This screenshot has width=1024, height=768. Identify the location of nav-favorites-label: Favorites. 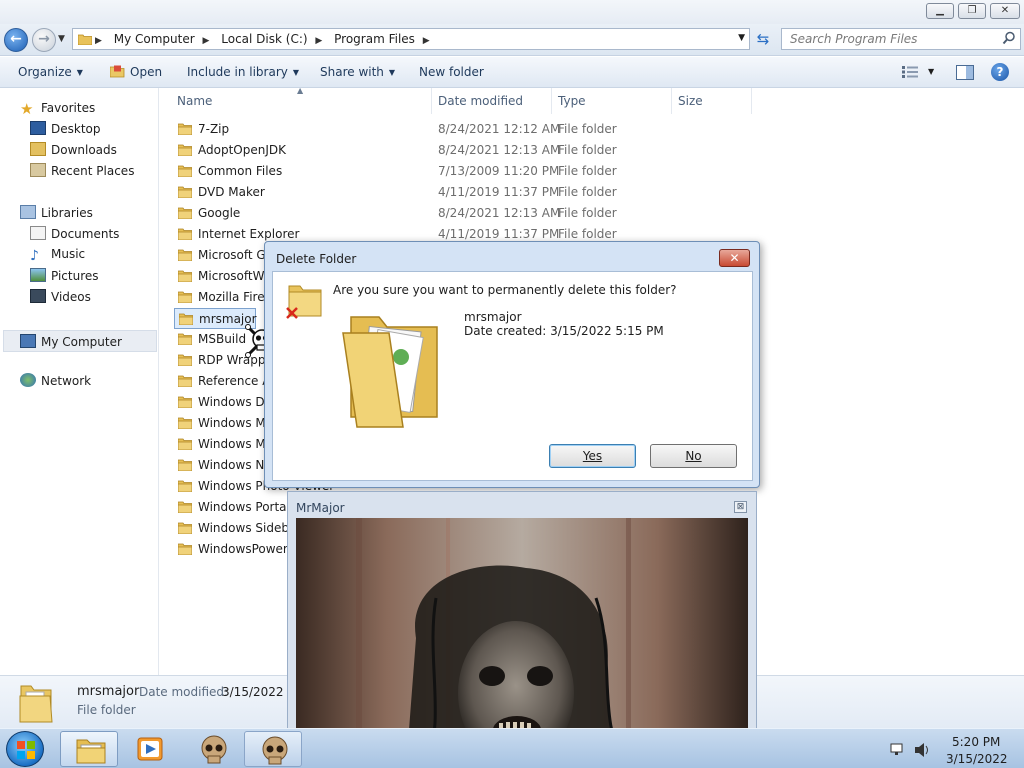
(68, 108).